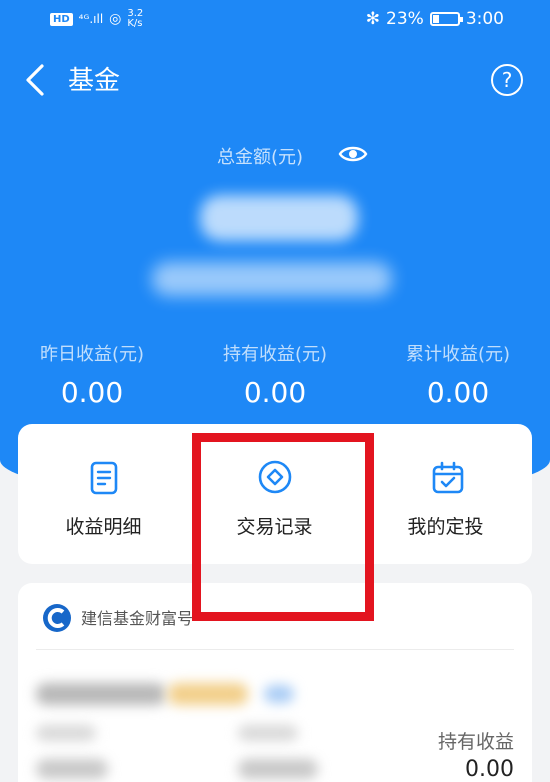  Describe the element at coordinates (373, 19) in the screenshot. I see `bluetooth-icon: ✻` at that location.